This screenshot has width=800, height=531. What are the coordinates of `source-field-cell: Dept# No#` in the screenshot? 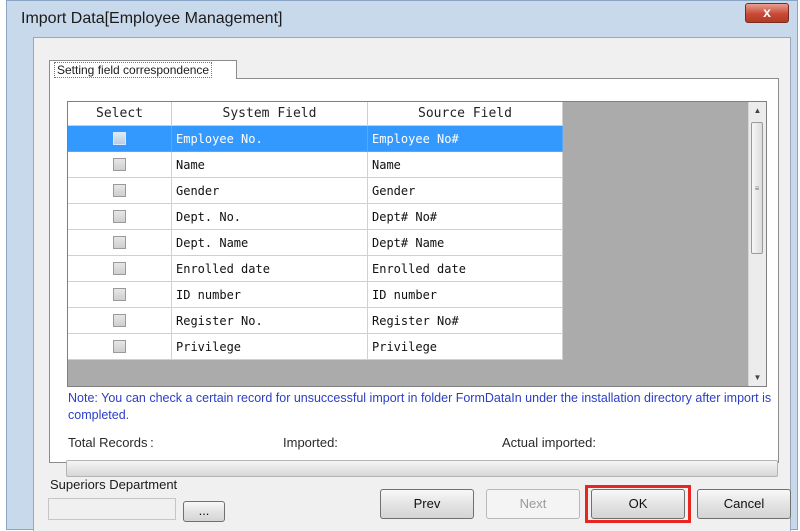 It's located at (465, 217).